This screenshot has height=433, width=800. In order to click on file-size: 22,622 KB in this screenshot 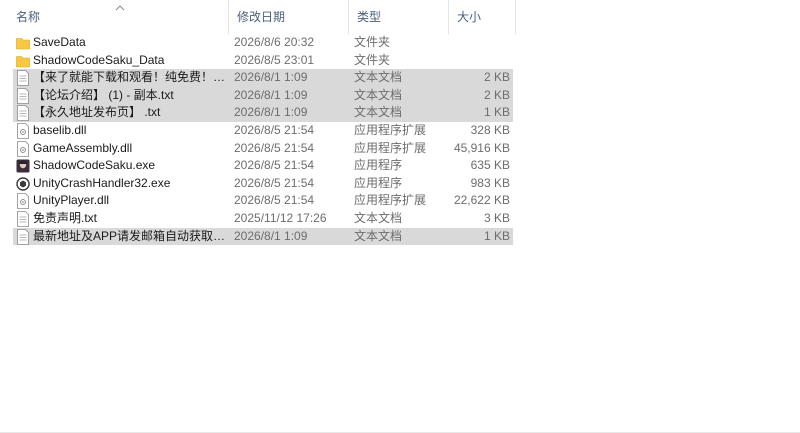, I will do `click(481, 200)`.